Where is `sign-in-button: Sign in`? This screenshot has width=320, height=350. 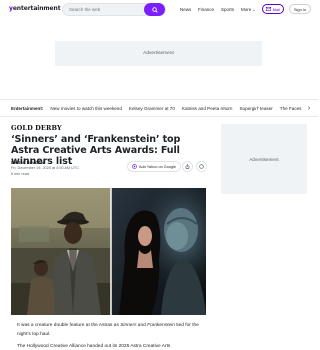 sign-in-button: Sign in is located at coordinates (300, 9).